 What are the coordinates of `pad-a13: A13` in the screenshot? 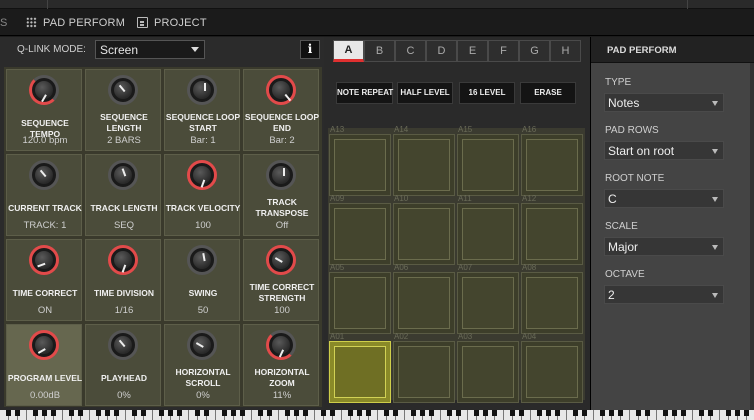 It's located at (360, 160).